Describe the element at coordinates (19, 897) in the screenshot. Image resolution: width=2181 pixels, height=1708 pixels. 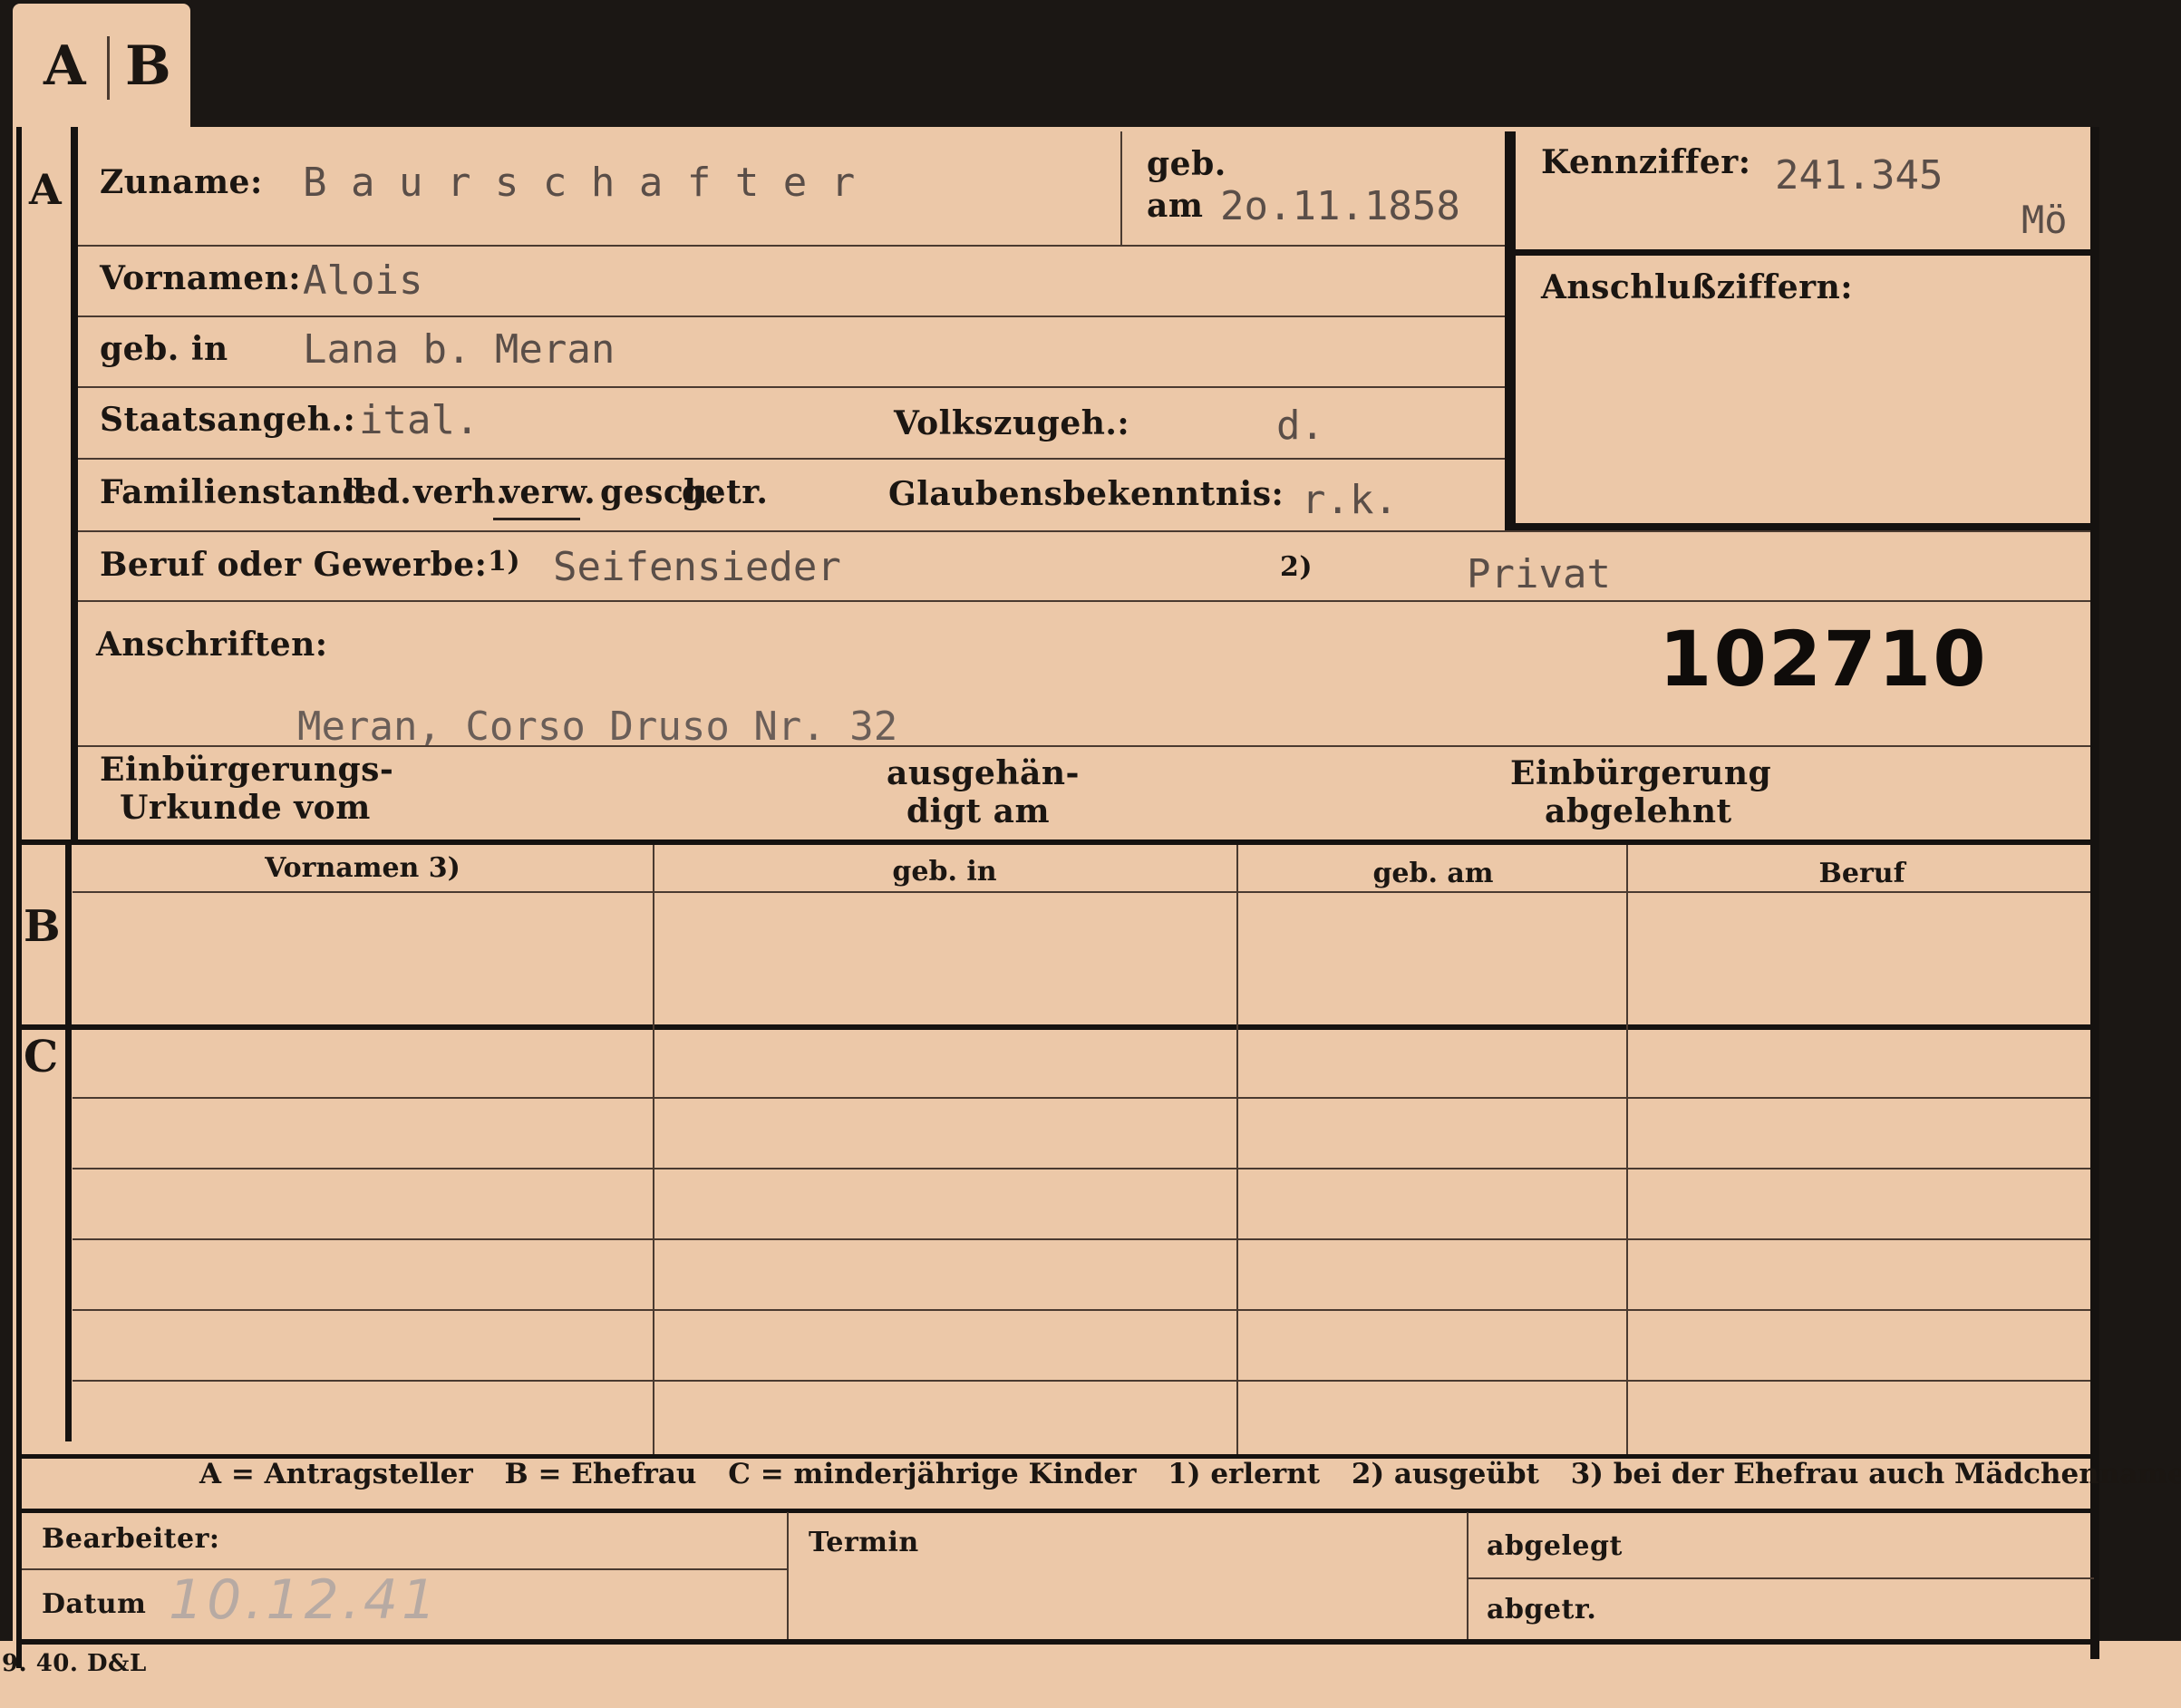
I see `left-frame-line` at that location.